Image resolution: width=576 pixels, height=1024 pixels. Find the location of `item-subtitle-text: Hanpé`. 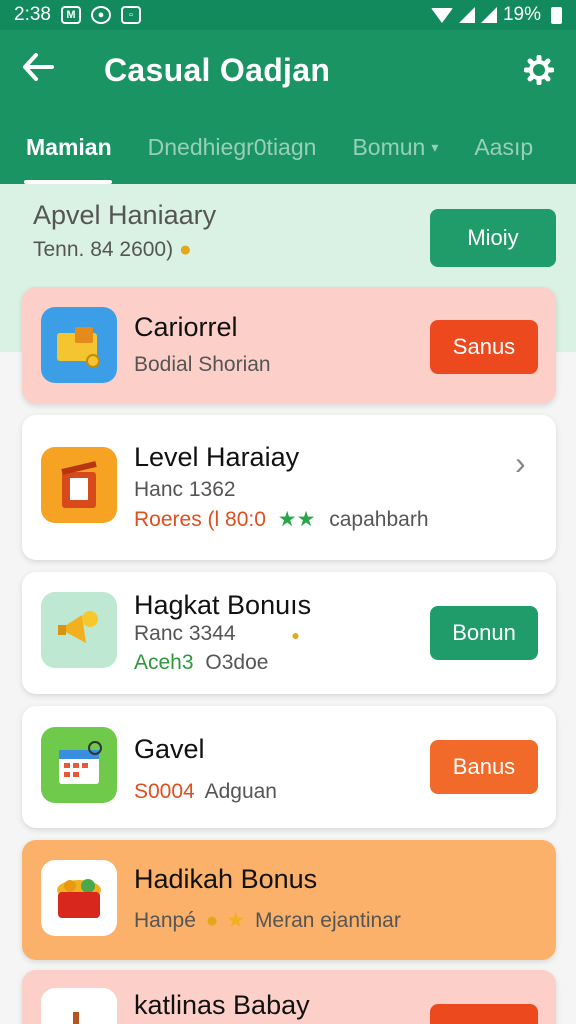

item-subtitle-text: Hanpé is located at coordinates (165, 920).